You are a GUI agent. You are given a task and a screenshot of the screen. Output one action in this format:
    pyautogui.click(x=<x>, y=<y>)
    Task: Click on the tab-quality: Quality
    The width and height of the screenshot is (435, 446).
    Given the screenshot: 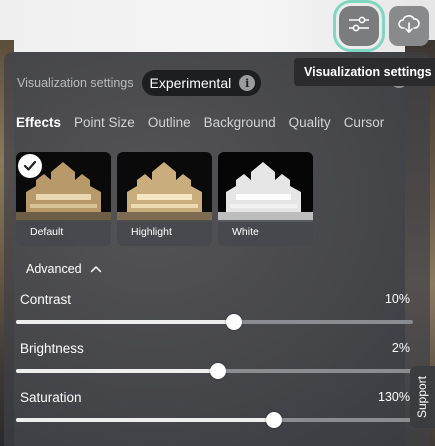 What is the action you would take?
    pyautogui.click(x=310, y=122)
    